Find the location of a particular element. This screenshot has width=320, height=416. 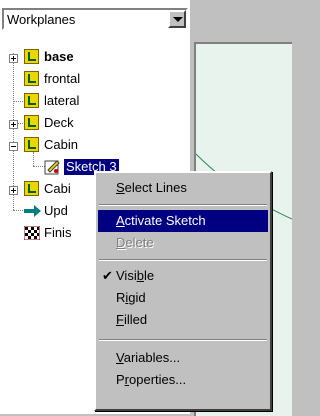

tree-item-label: Deck is located at coordinates (59, 122).